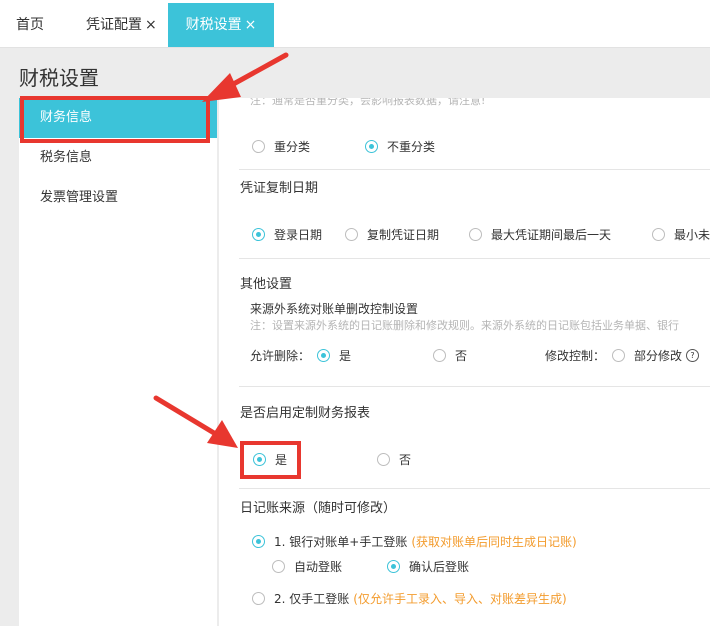 This screenshot has width=710, height=626. Describe the element at coordinates (221, 87) in the screenshot. I see `arrow-head` at that location.